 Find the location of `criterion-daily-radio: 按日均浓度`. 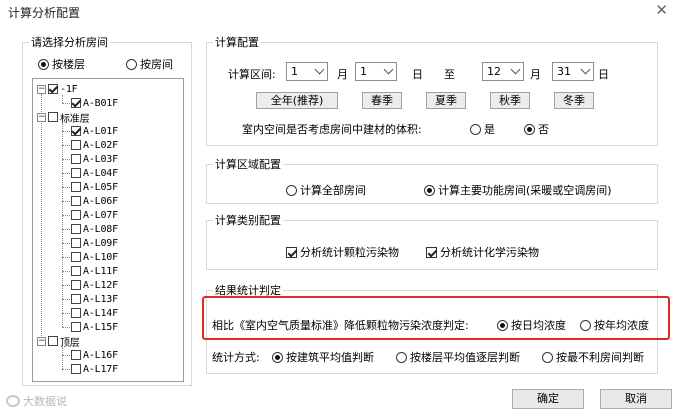

criterion-daily-radio: 按日均浓度 is located at coordinates (531, 325).